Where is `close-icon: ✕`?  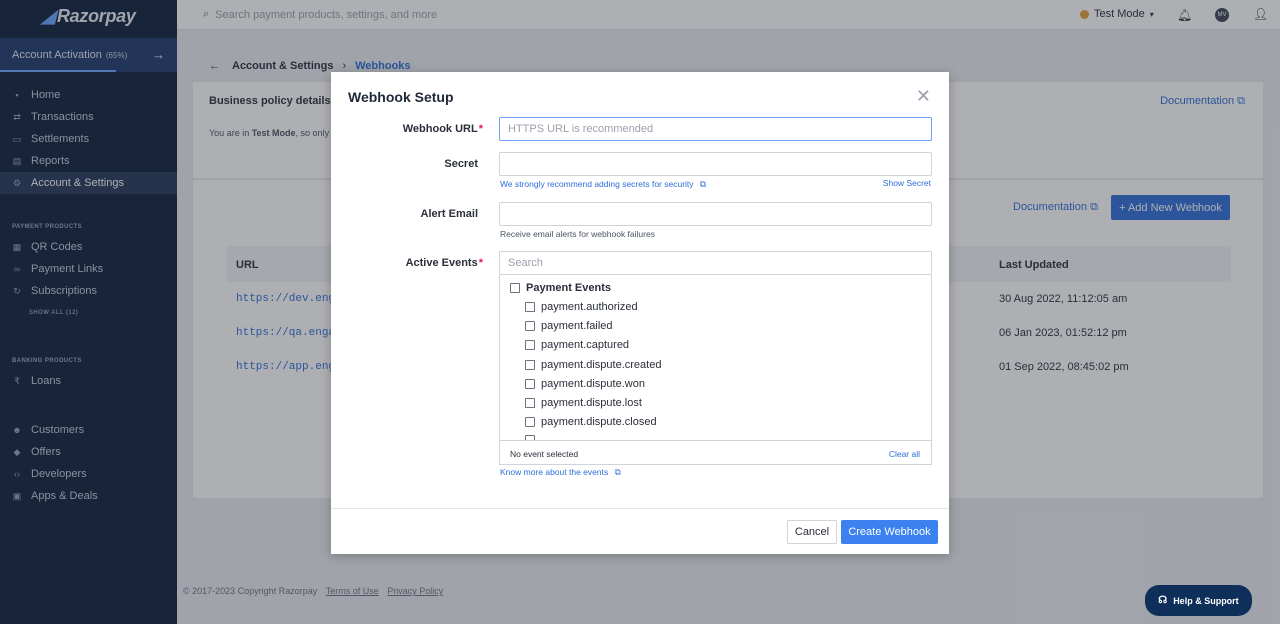 close-icon: ✕ is located at coordinates (923, 96).